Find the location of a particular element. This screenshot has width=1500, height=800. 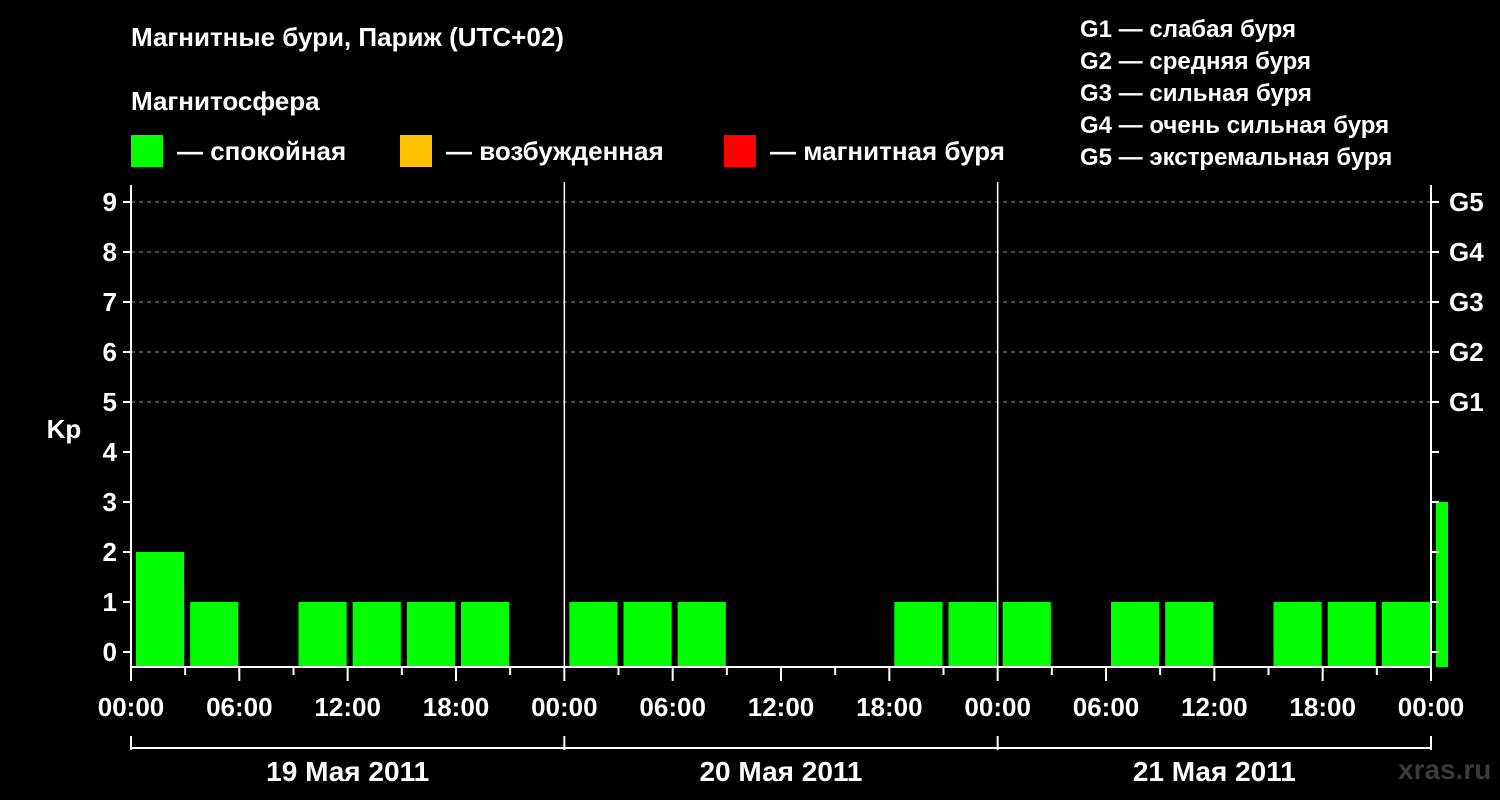

watermark: xras.ru is located at coordinates (1445, 769).